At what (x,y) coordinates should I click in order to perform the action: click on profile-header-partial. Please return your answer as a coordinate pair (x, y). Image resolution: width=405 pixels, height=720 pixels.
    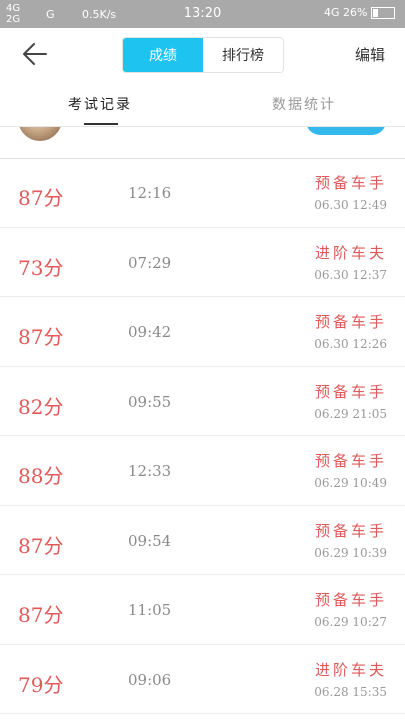
    Looking at the image, I should click on (202, 143).